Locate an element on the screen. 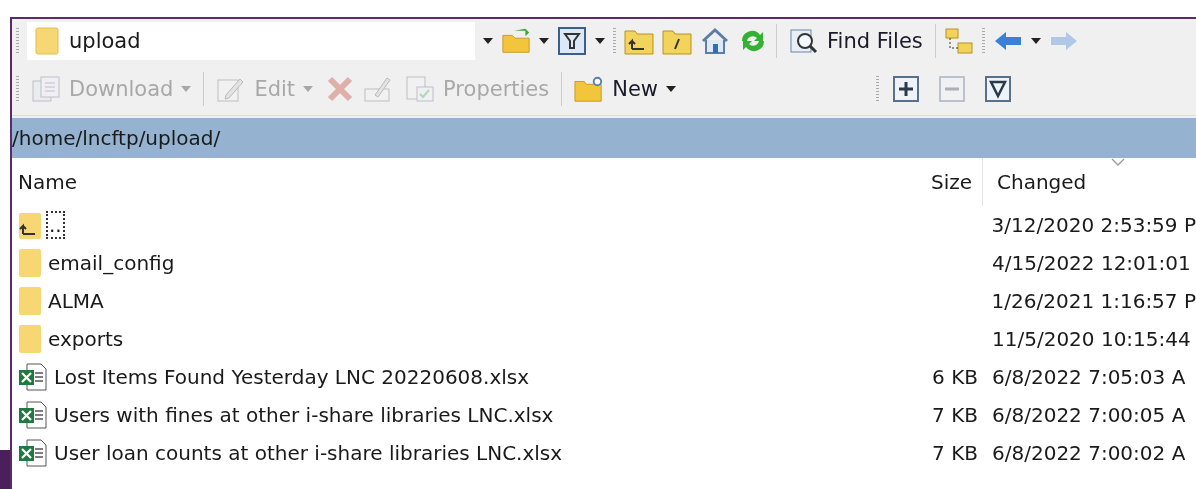  modified-date: 6/8/2022 7:00:05 A is located at coordinates (1089, 415).